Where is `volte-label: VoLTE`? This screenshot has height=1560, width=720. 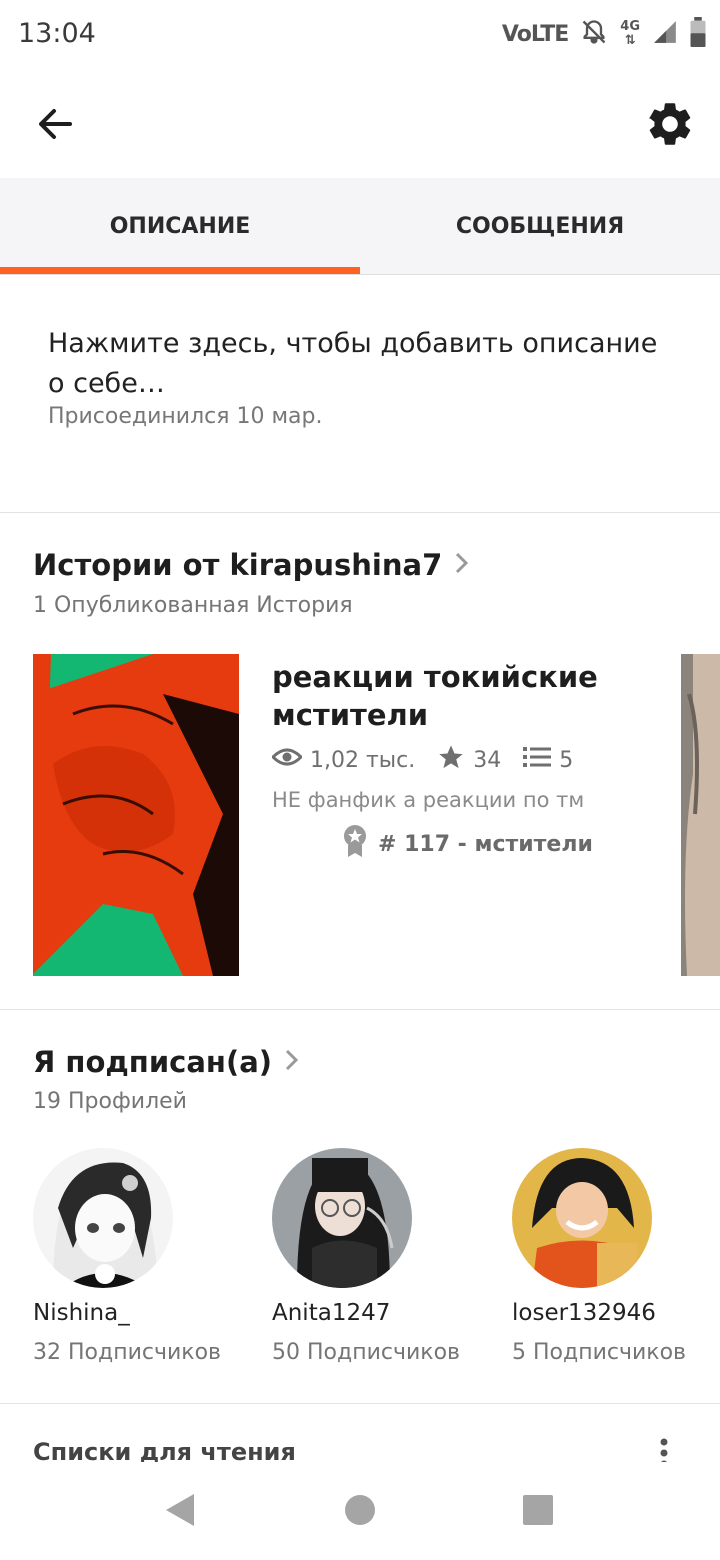
volte-label: VoLTE is located at coordinates (535, 34).